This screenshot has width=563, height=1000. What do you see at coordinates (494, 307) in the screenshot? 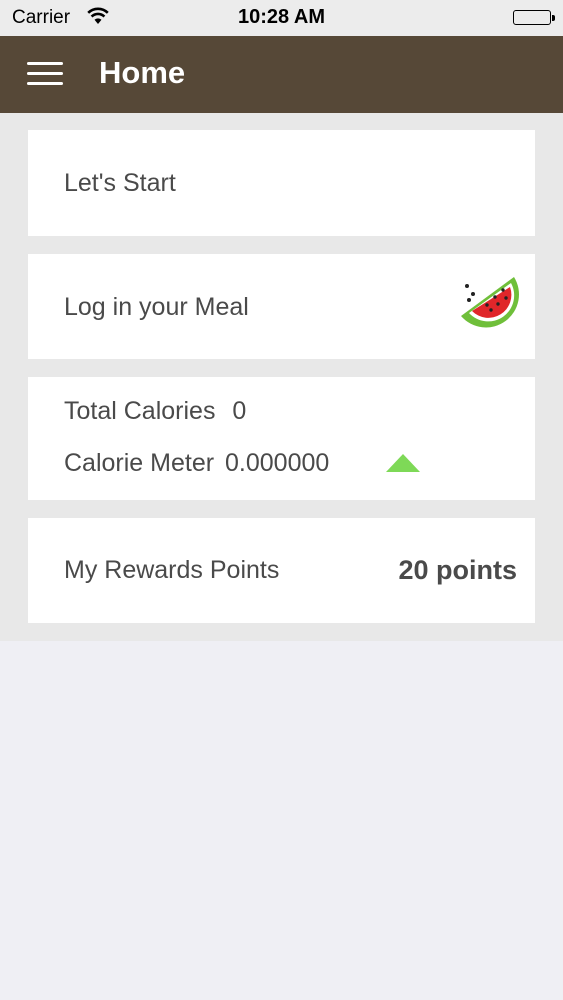
I see `watermelon-icon` at bounding box center [494, 307].